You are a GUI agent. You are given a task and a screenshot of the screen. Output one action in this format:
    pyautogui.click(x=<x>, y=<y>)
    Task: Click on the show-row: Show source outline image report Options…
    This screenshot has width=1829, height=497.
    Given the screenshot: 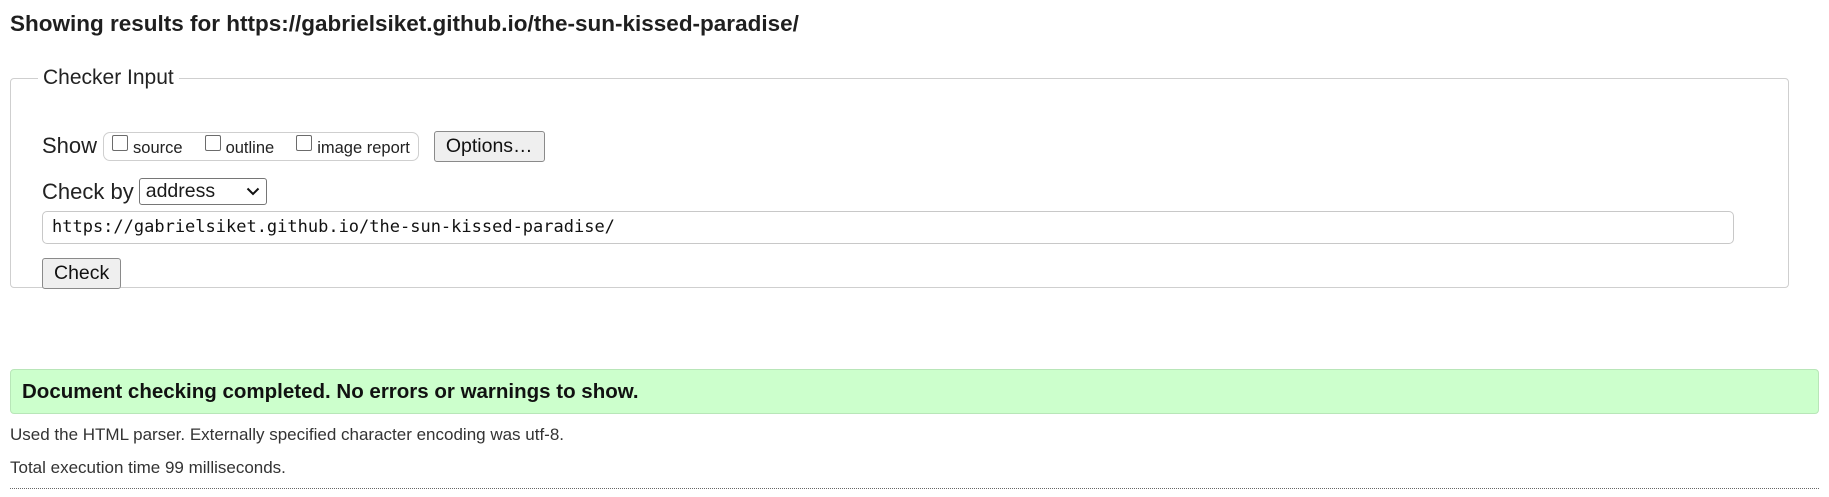 What is the action you would take?
    pyautogui.click(x=293, y=146)
    